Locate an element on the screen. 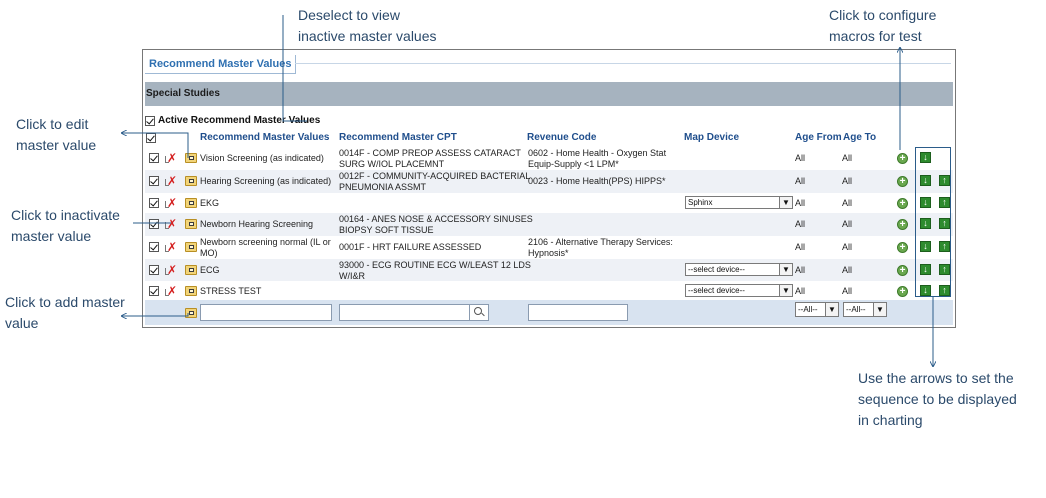  leader-deselect is located at coordinates (294, 68).